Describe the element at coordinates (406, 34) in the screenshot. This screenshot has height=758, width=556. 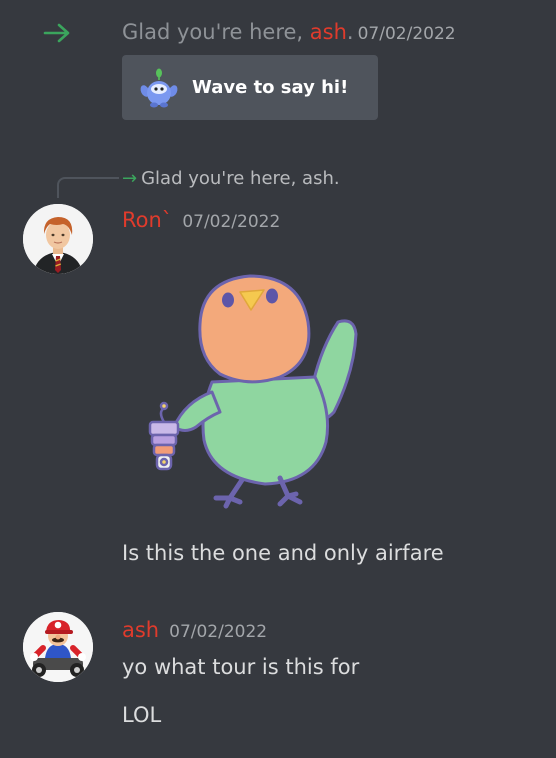
I see `join-timestamp: 07/02/2022` at that location.